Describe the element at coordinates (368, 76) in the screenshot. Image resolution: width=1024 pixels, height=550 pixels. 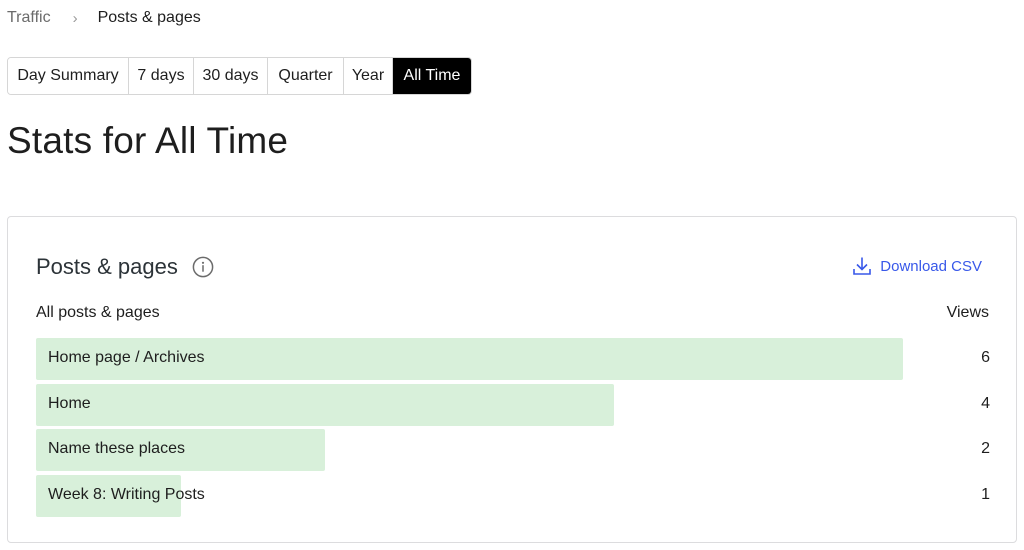
I see `tab-year: Year` at that location.